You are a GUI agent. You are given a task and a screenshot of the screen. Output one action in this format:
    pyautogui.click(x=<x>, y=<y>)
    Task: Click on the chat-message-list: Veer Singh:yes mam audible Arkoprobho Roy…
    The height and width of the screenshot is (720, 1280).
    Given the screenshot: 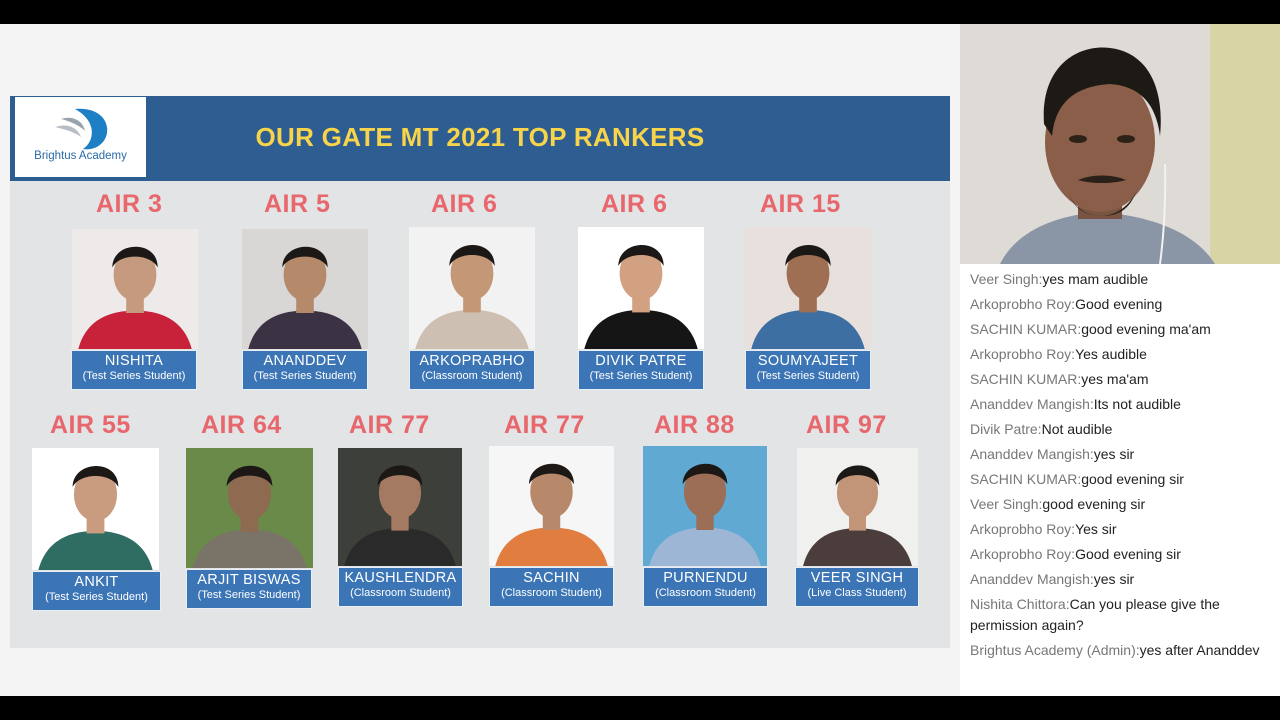 What is the action you would take?
    pyautogui.click(x=1120, y=465)
    